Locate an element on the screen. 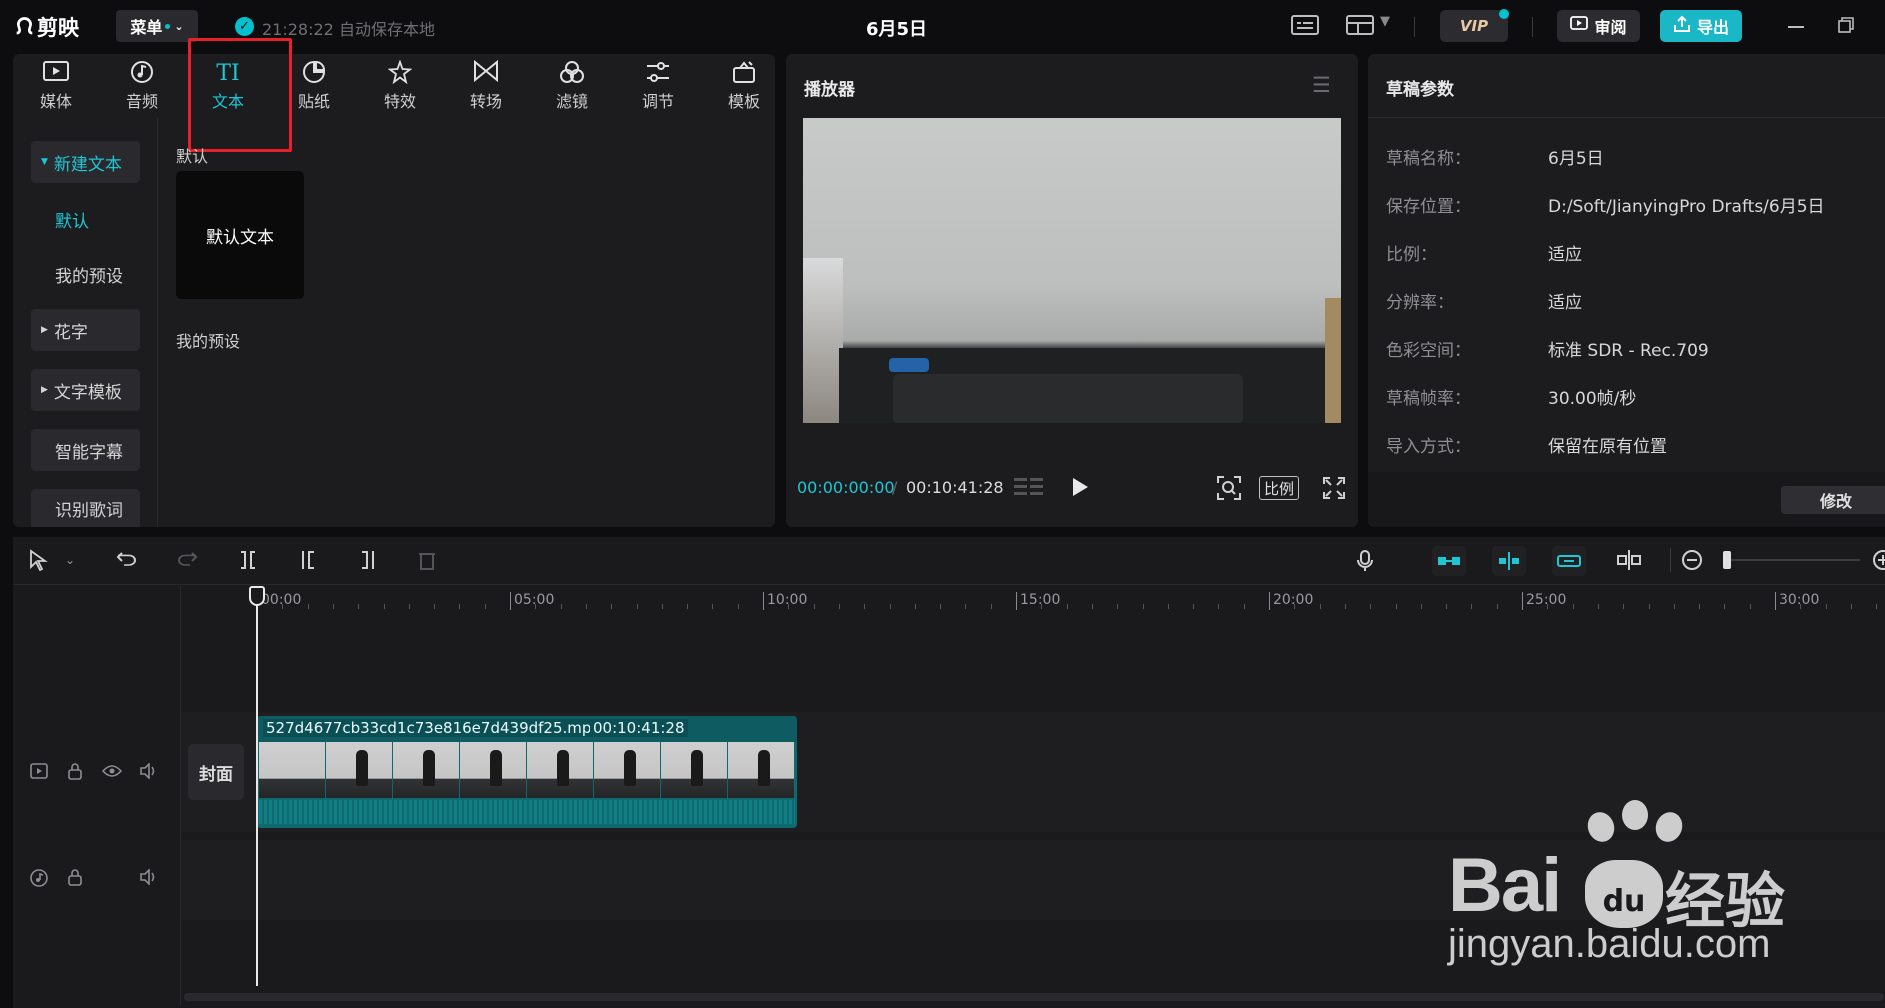 This screenshot has height=1008, width=1885. sidebar-item-my-preset: 我的预设 is located at coordinates (85, 274).